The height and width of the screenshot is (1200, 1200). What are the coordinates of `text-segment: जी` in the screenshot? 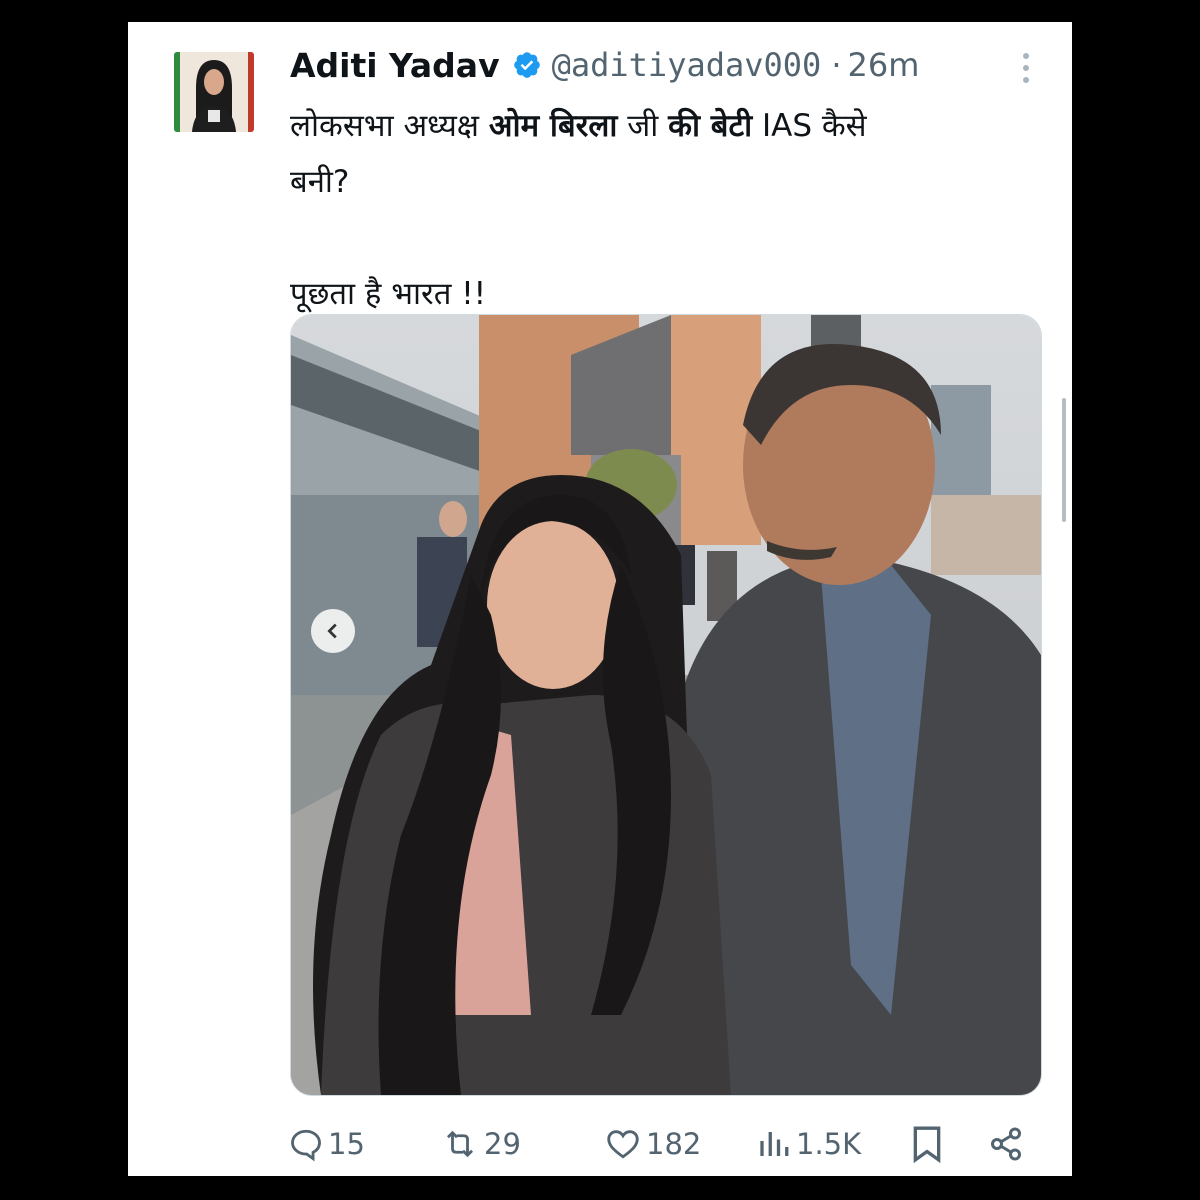 It's located at (643, 126).